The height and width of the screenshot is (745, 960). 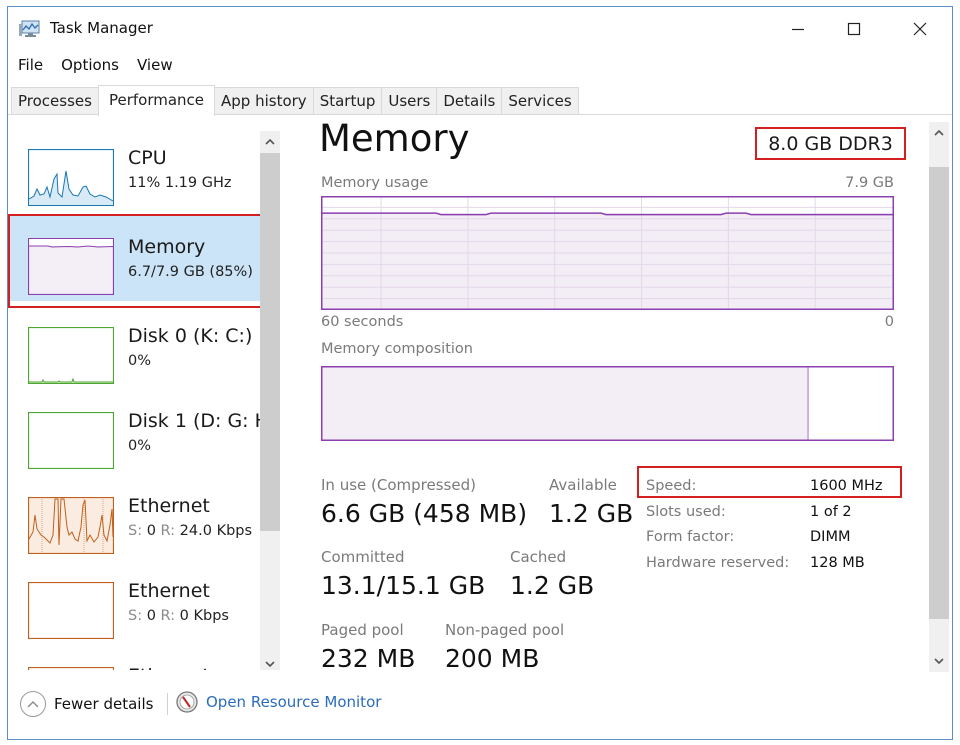 What do you see at coordinates (187, 702) in the screenshot?
I see `resource-monitor-icon` at bounding box center [187, 702].